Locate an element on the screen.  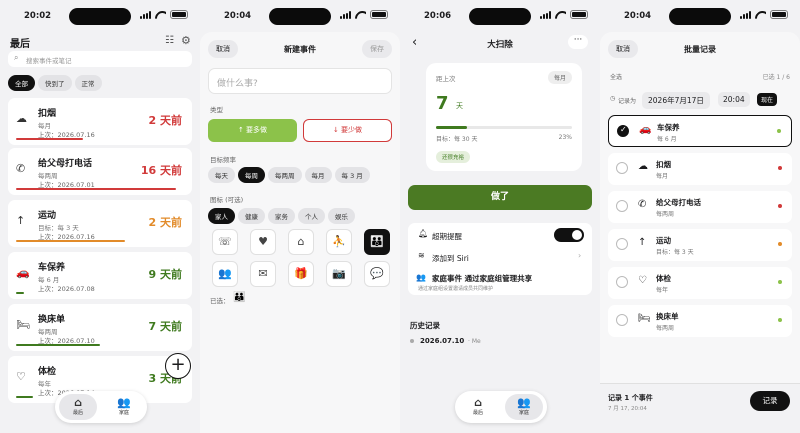
days-value: 7 is located at coordinates (442, 103).